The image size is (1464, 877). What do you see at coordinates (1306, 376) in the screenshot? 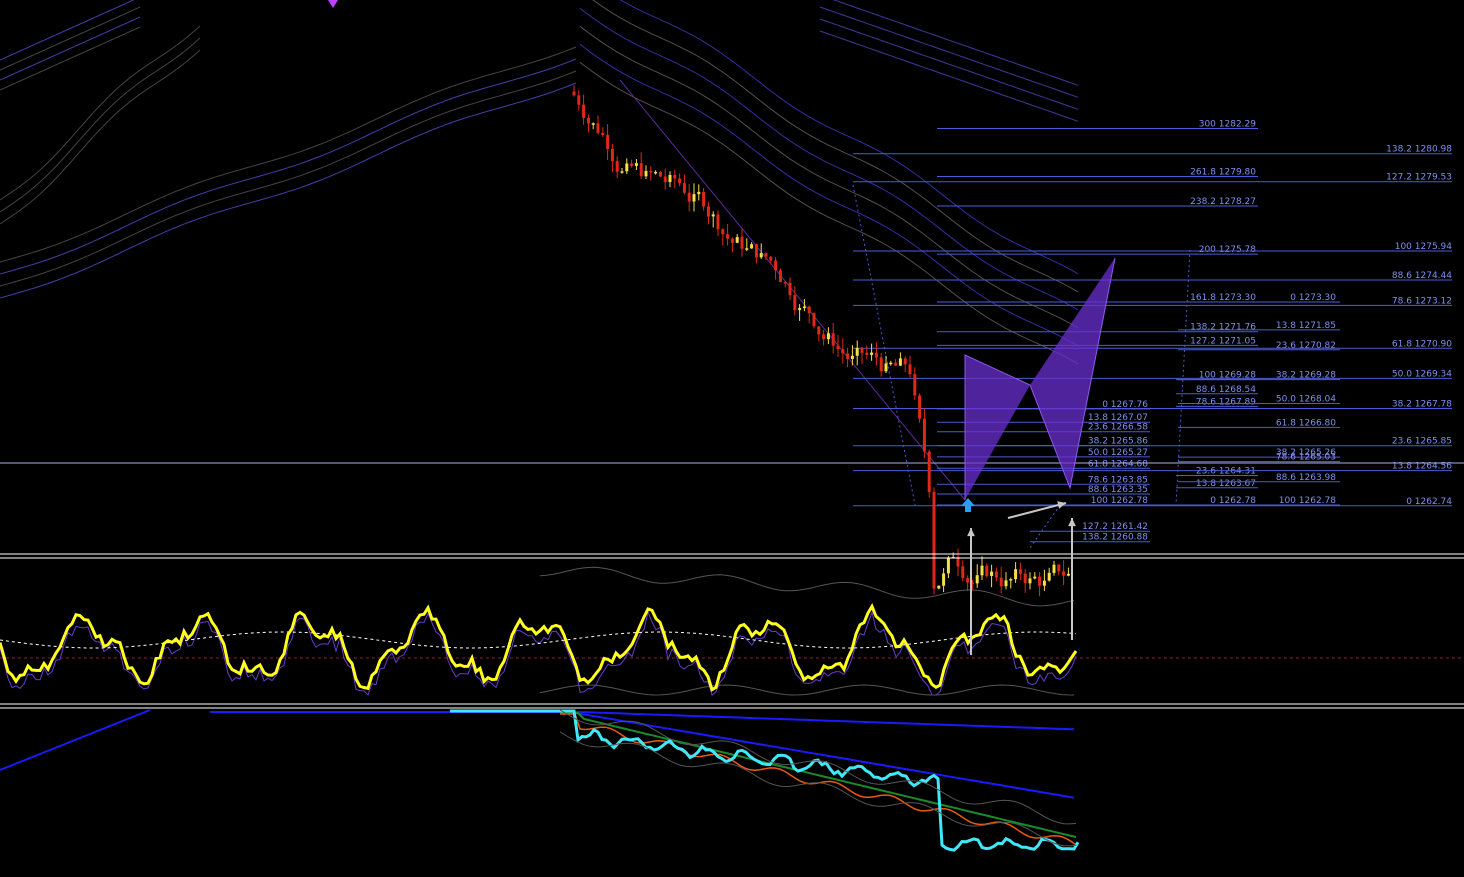
I see `fib-level-label: 38.2 1269.28` at bounding box center [1306, 376].